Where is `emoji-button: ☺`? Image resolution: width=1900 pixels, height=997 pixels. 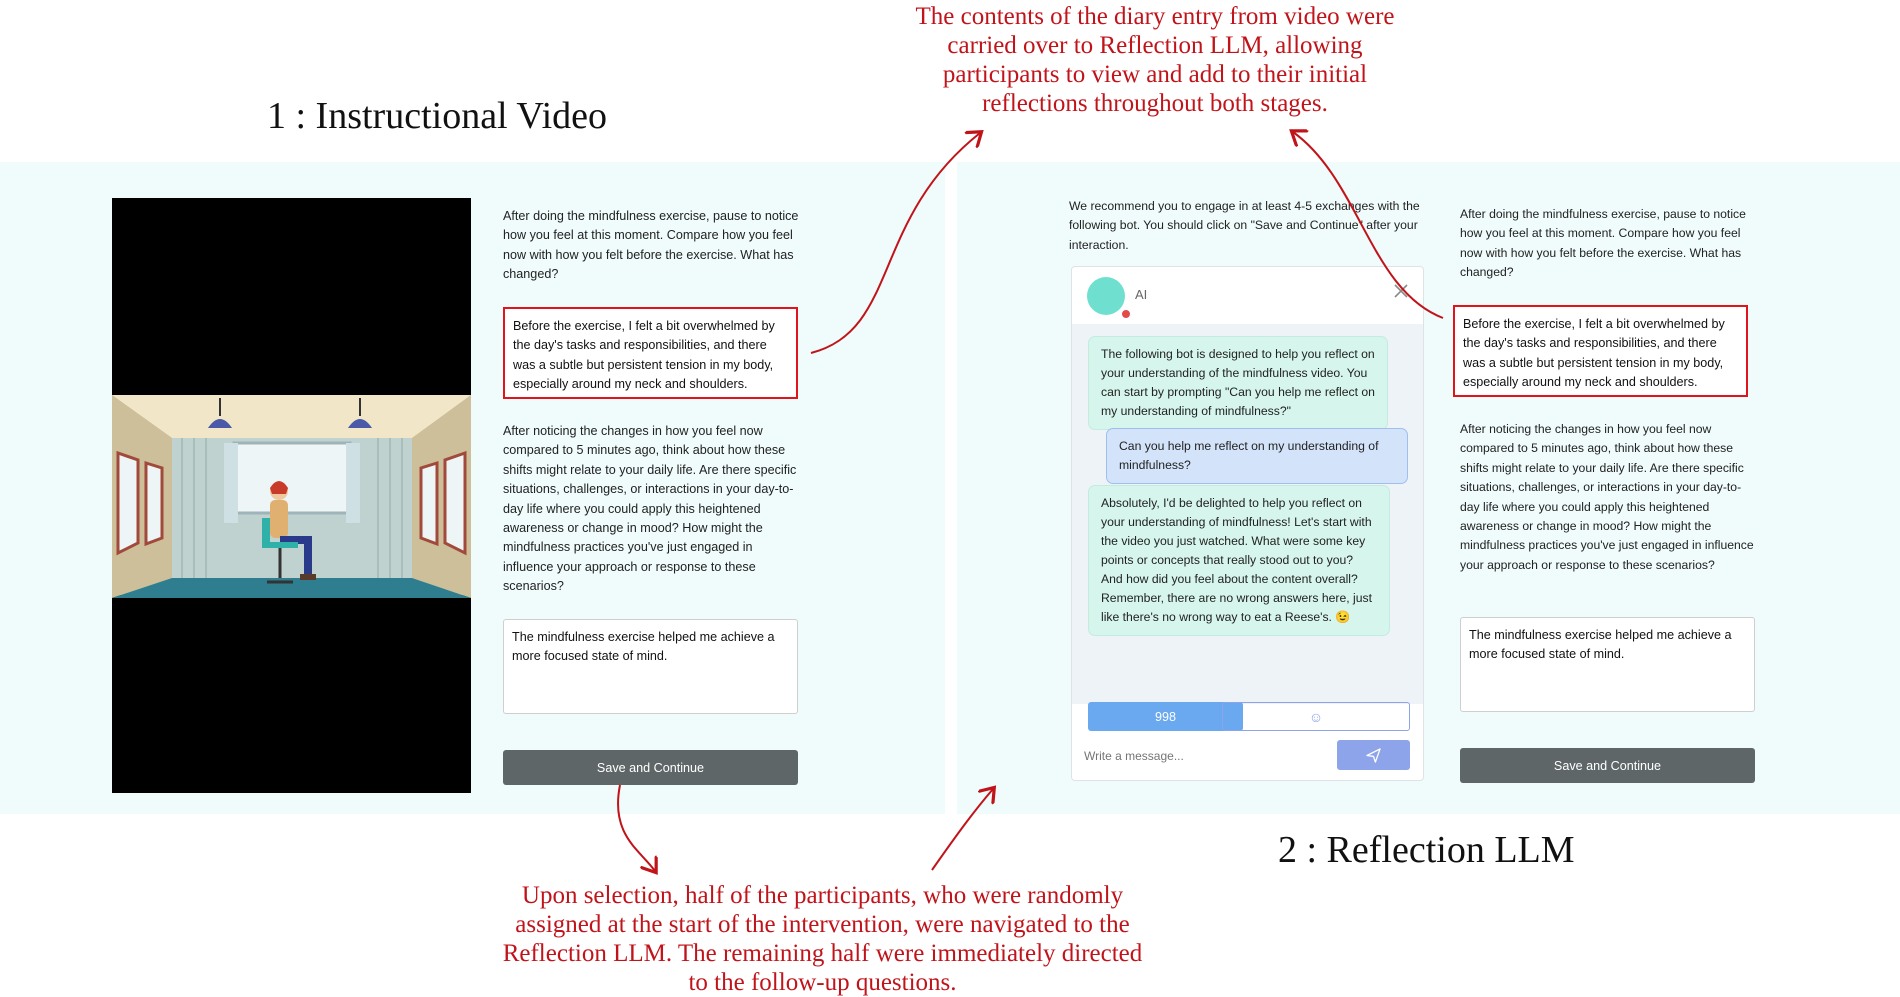
emoji-button: ☺ is located at coordinates (1316, 716).